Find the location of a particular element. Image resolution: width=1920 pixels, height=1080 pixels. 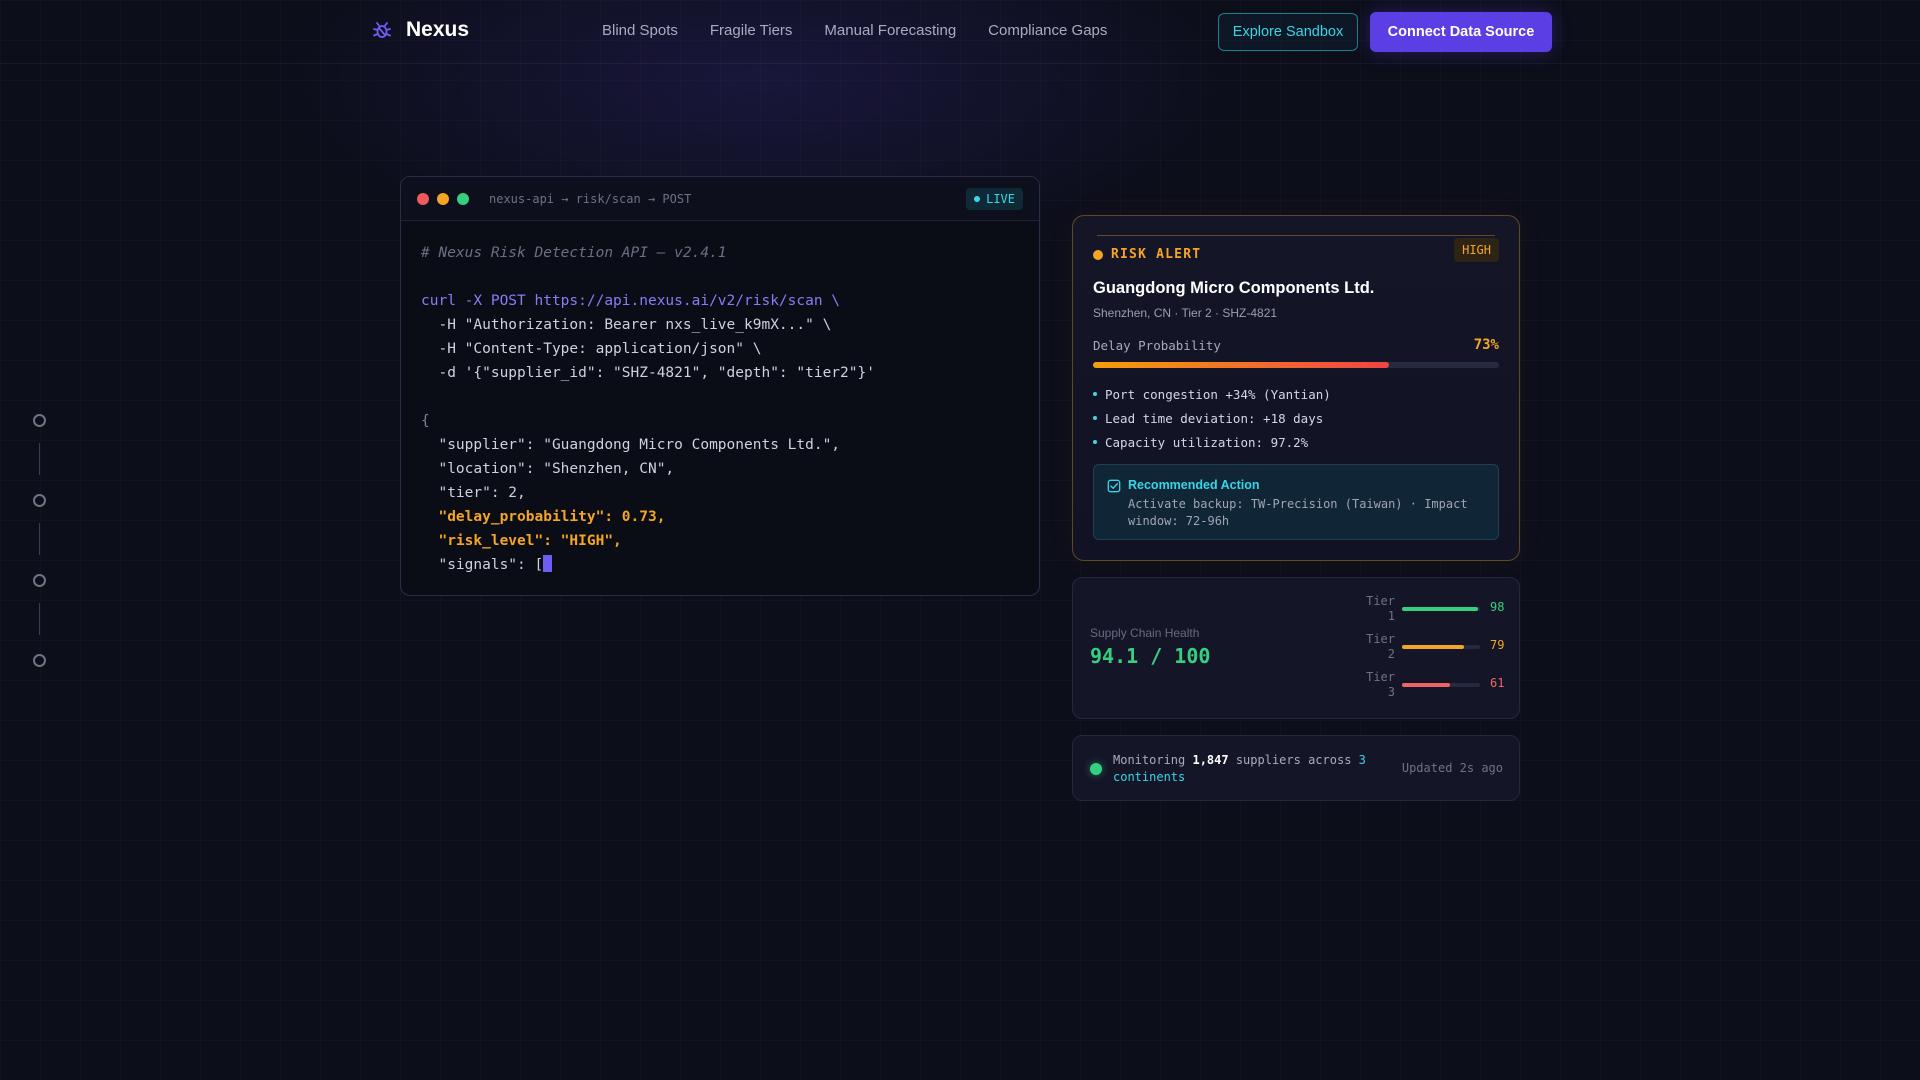

tier-score: 79 is located at coordinates (1497, 645).